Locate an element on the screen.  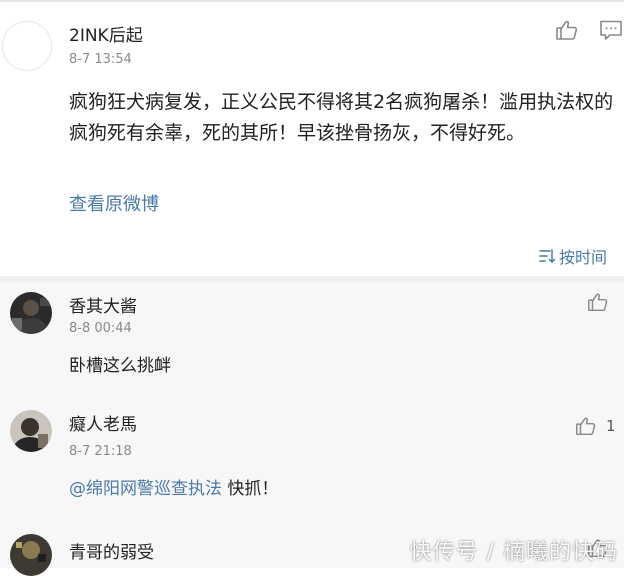
post-timestamp: 8-7 13:54 is located at coordinates (100, 59).